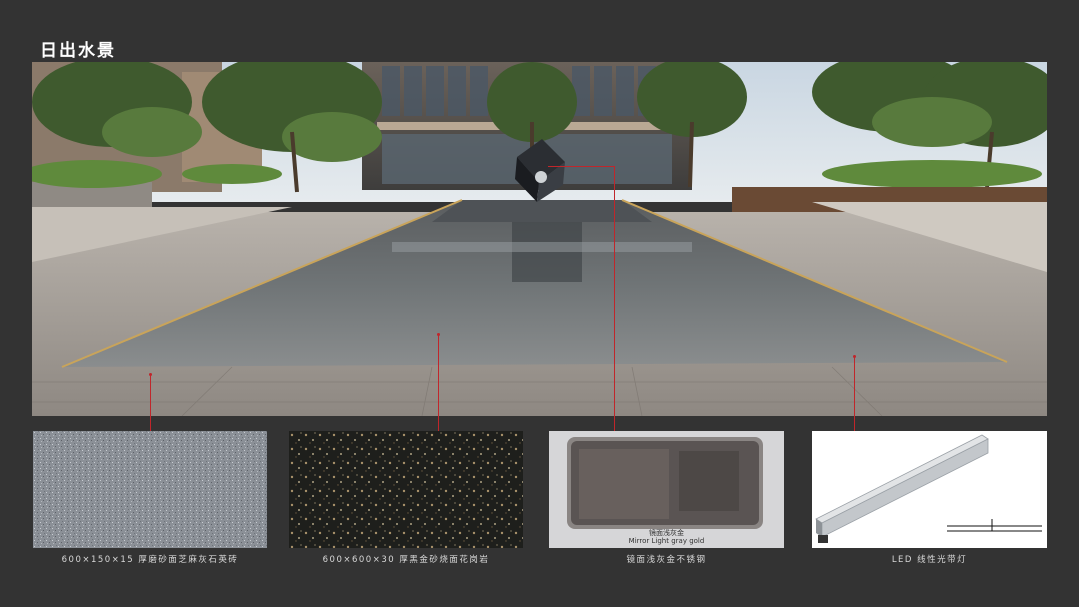 The image size is (1079, 607). Describe the element at coordinates (666, 489) in the screenshot. I see `material-swatch-mirror-steel: 镜面浅灰金 Mirror Light gray gold` at that location.